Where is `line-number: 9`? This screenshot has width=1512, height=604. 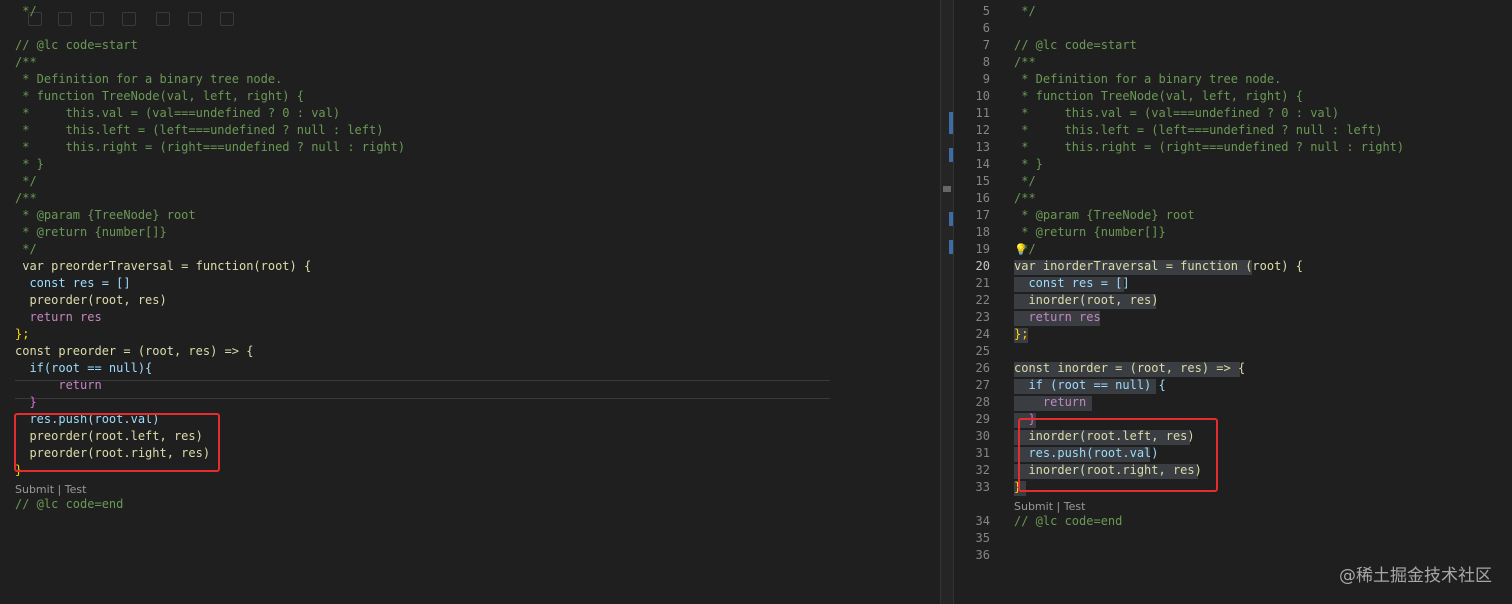
line-number: 9 is located at coordinates (986, 79).